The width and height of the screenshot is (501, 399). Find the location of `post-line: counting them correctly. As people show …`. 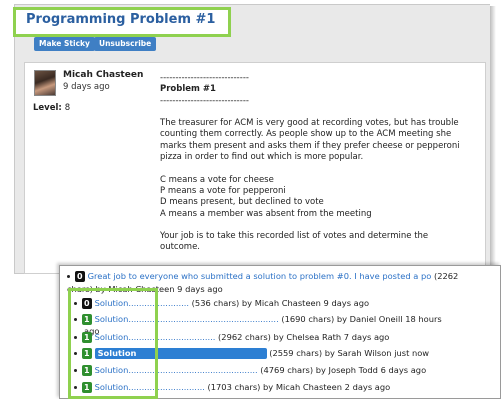

post-line: counting them correctly. As people show … is located at coordinates (306, 134).